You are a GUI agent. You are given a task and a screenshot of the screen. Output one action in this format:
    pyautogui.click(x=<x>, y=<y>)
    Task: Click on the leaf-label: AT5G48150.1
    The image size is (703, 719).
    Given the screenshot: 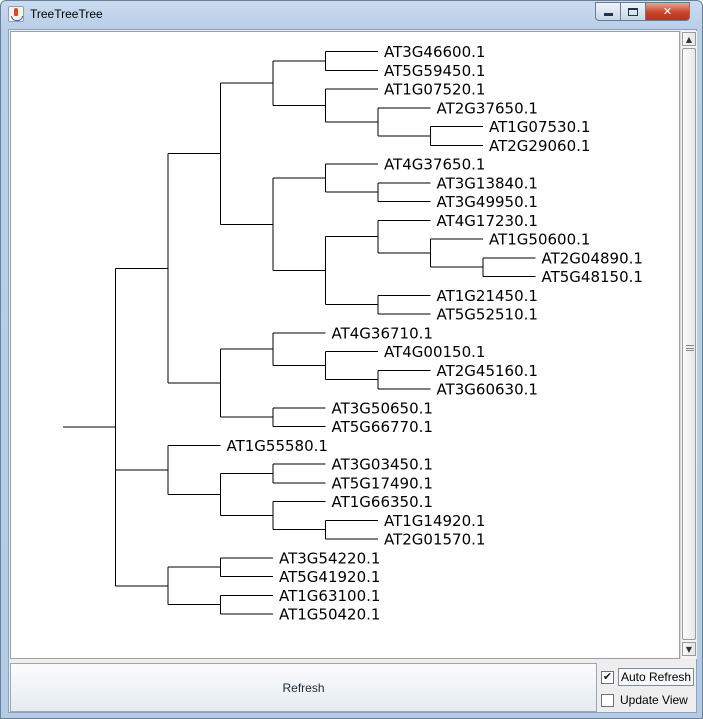 What is the action you would take?
    pyautogui.click(x=592, y=277)
    